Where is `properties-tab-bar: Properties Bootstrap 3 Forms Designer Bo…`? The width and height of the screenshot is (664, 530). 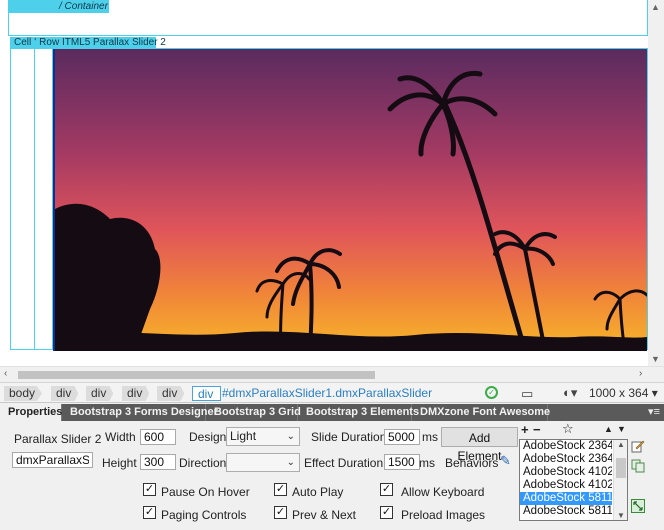
properties-tab-bar: Properties Bootstrap 3 Forms Designer Bo… is located at coordinates (332, 412).